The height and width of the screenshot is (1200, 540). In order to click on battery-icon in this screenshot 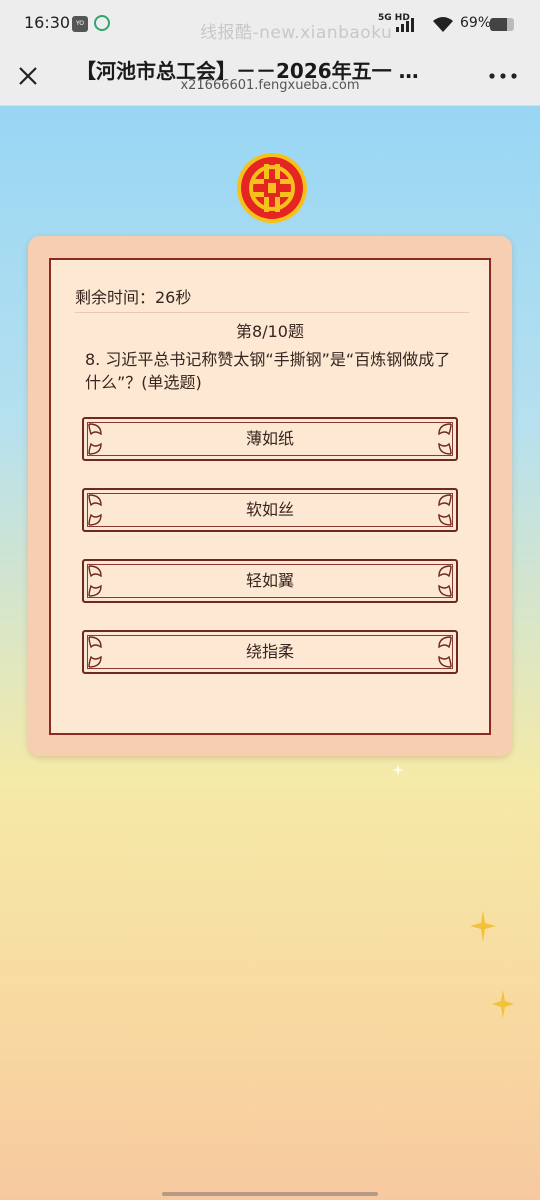, I will do `click(502, 24)`.